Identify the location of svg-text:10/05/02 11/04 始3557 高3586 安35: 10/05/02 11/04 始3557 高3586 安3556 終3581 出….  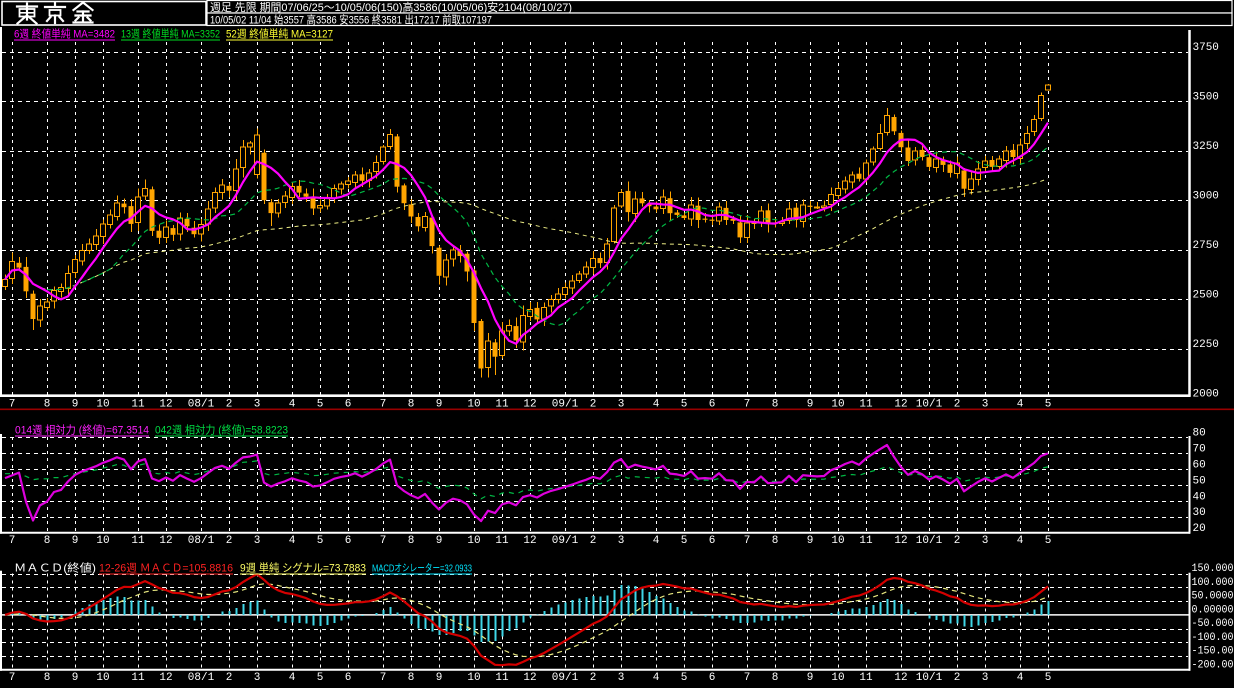
(351, 20).